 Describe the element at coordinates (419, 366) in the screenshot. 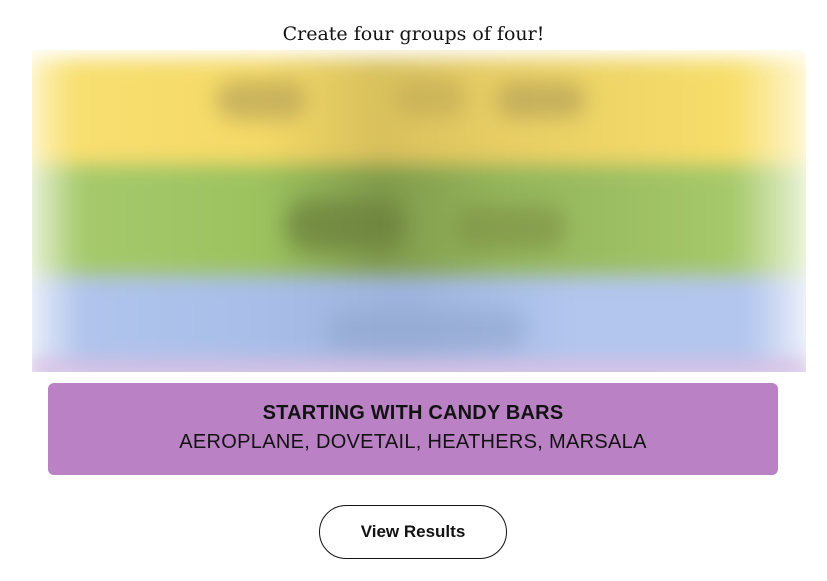

I see `blurred-purple-edge` at that location.